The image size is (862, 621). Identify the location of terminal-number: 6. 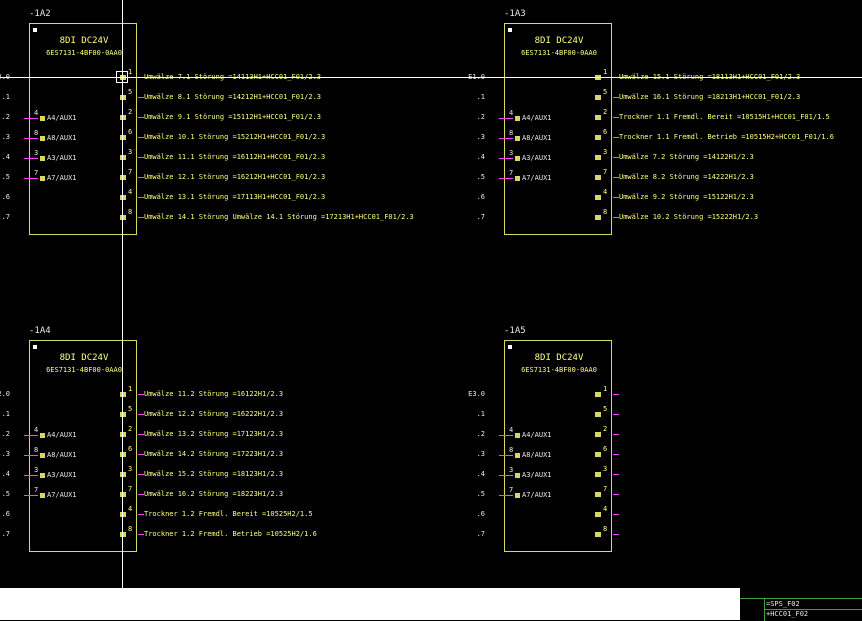
(605, 132).